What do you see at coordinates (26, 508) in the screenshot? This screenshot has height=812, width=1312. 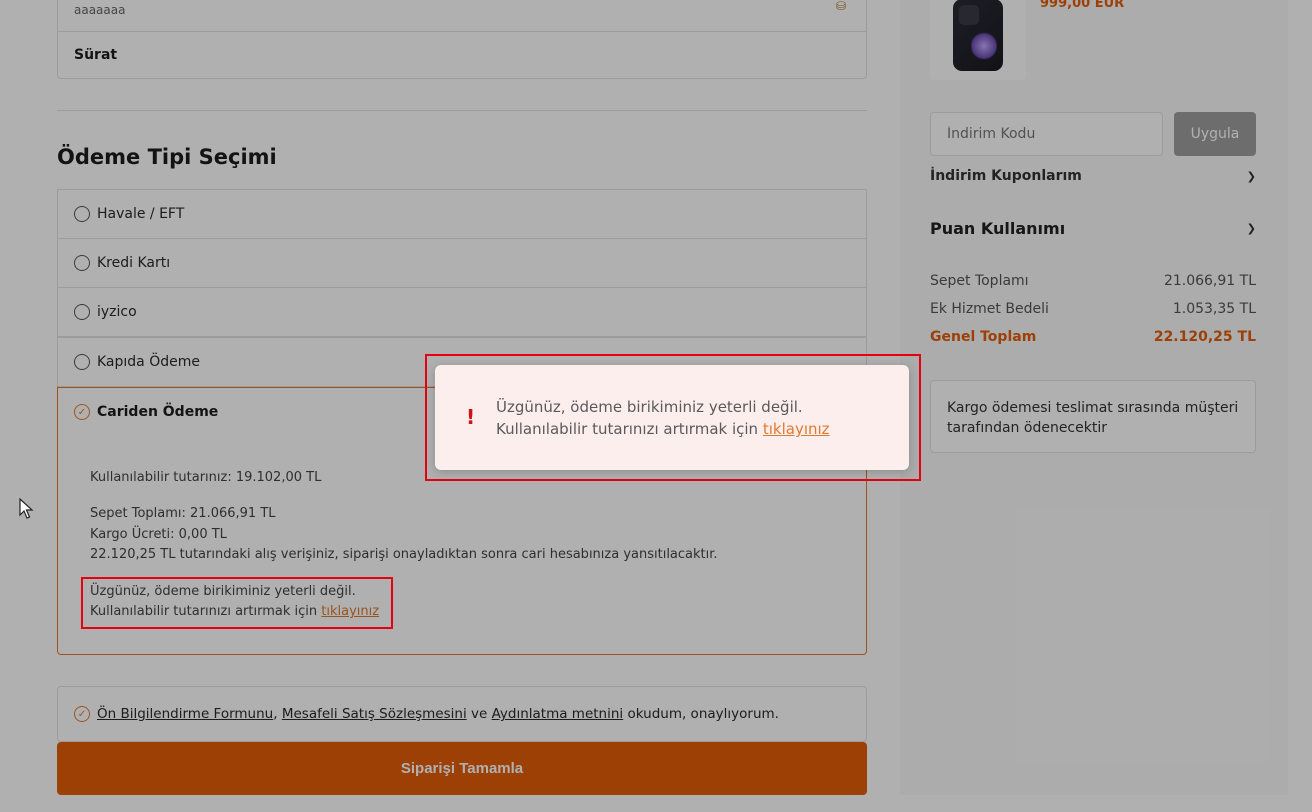 I see `mouse-cursor-icon` at bounding box center [26, 508].